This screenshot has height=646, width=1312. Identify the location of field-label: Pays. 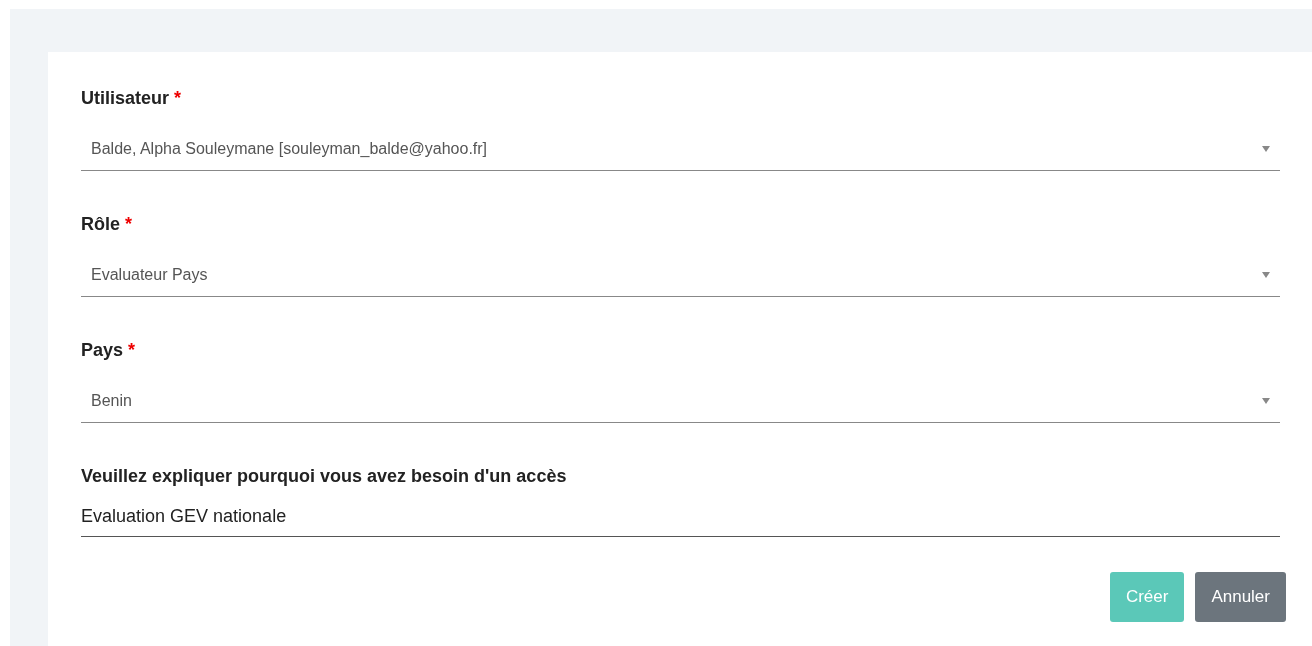
(102, 350).